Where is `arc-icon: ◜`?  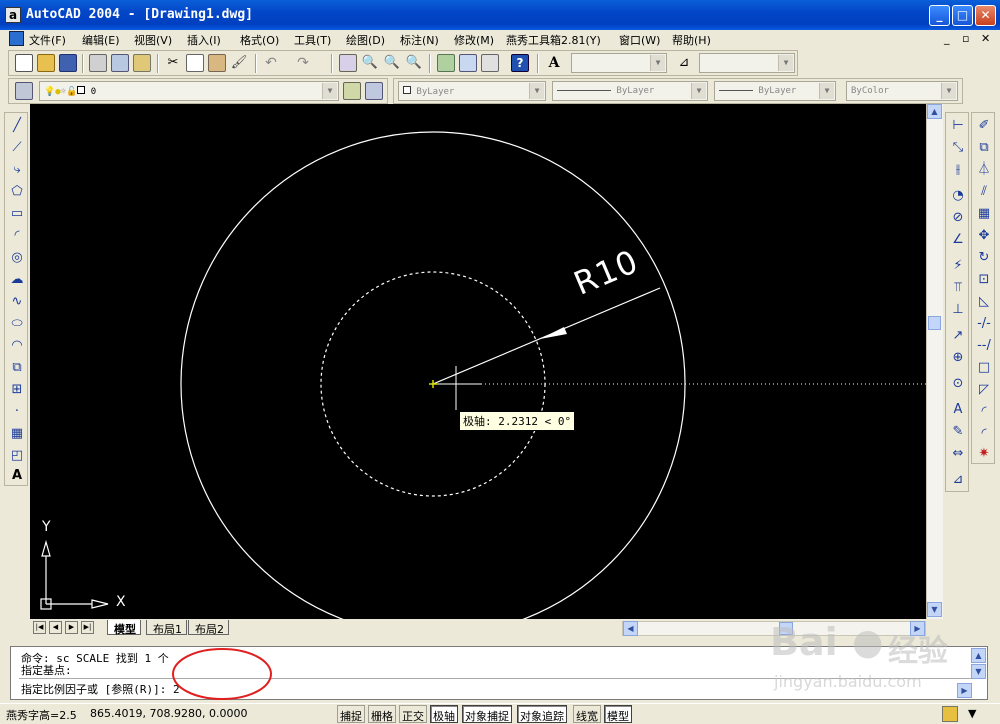 arc-icon: ◜ is located at coordinates (17, 236).